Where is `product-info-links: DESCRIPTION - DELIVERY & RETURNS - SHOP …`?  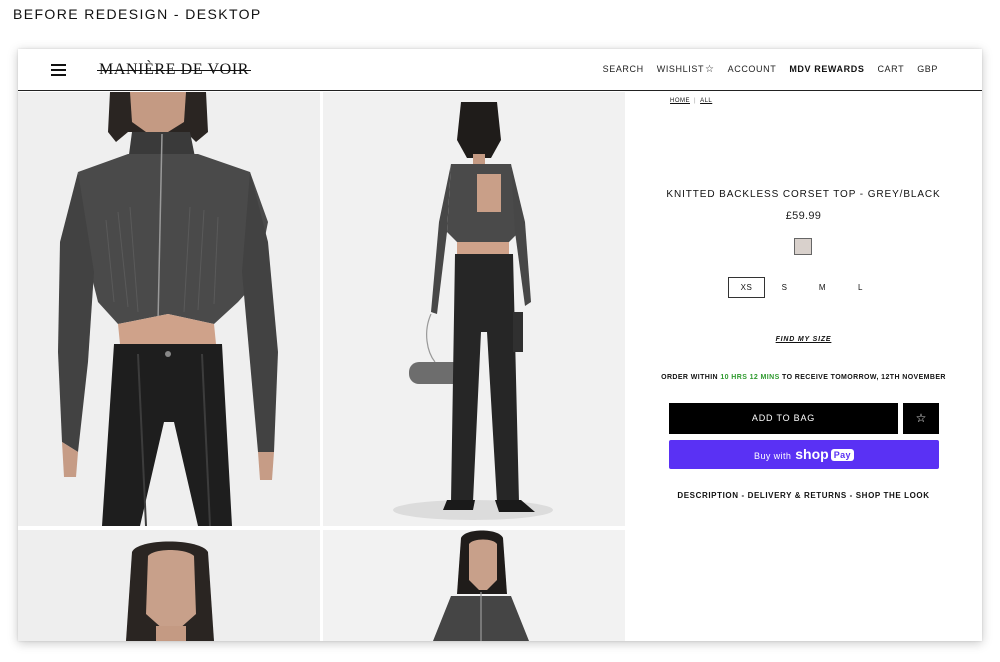
product-info-links: DESCRIPTION - DELIVERY & RETURNS - SHOP … is located at coordinates (803, 495).